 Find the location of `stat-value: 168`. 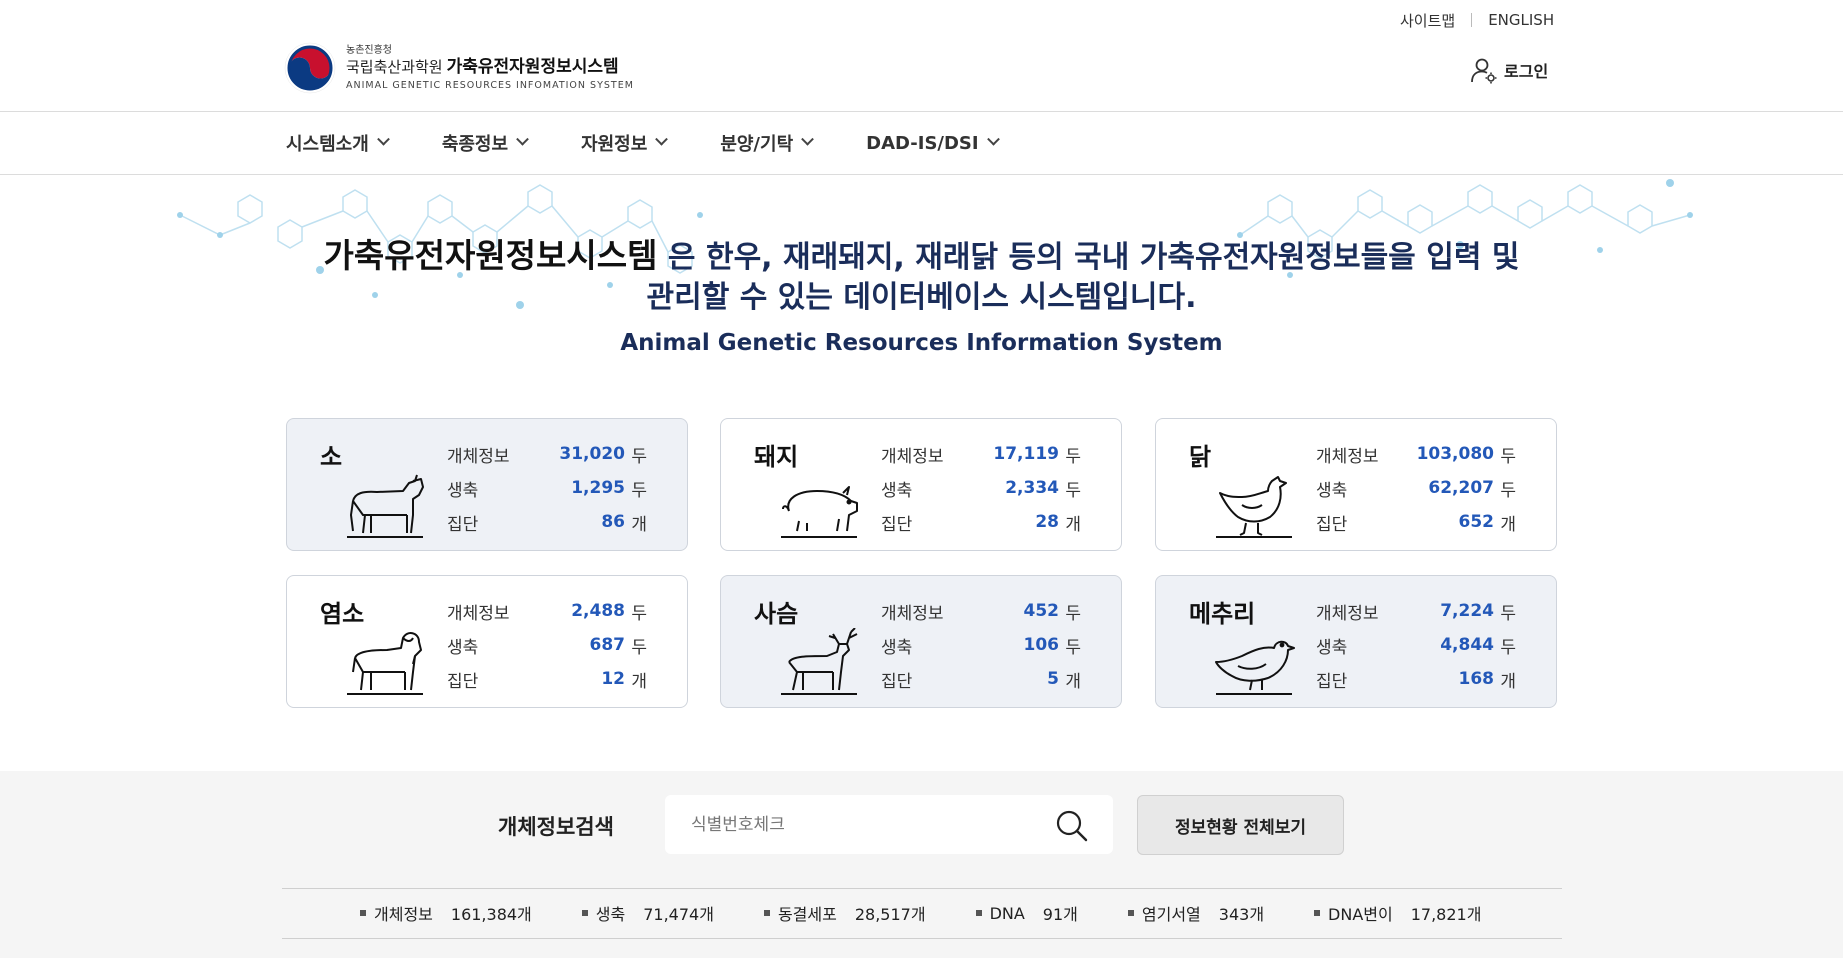

stat-value: 168 is located at coordinates (1476, 679).